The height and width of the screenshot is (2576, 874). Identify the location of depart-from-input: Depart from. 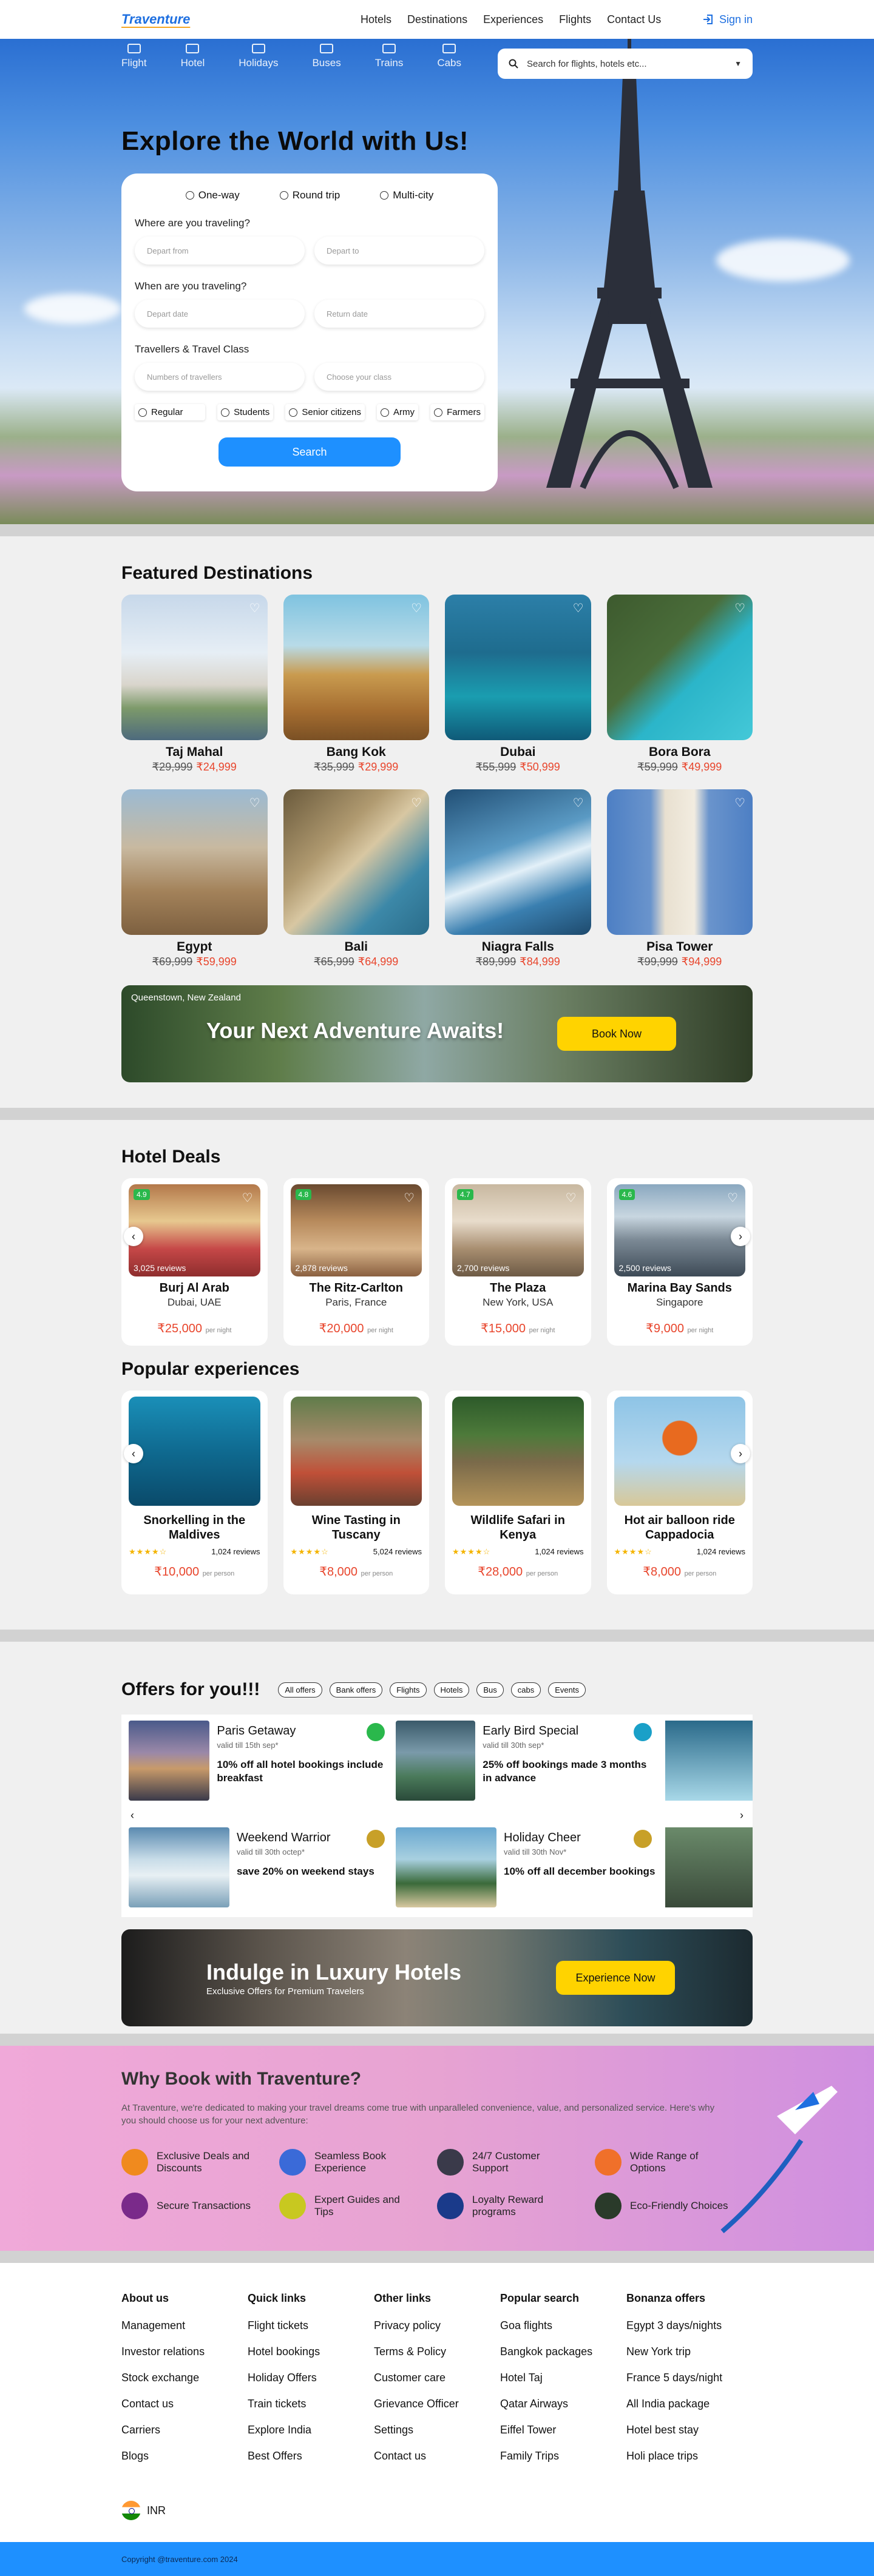
(220, 251).